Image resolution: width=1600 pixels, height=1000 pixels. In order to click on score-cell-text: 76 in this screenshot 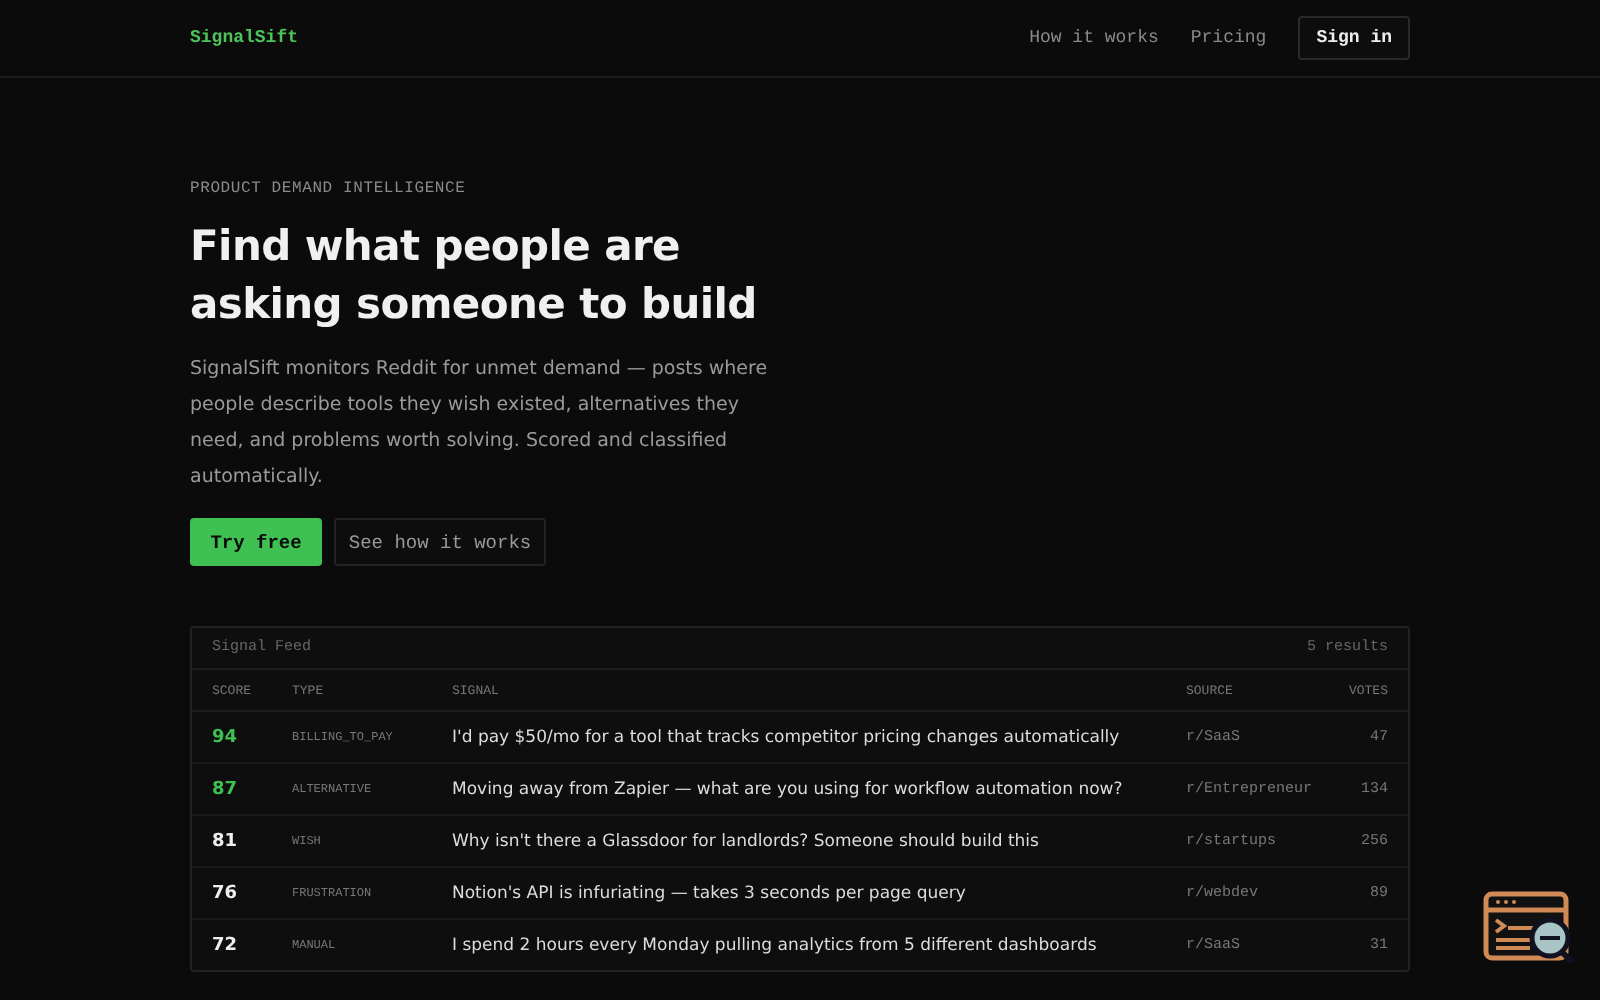, I will do `click(226, 893)`.